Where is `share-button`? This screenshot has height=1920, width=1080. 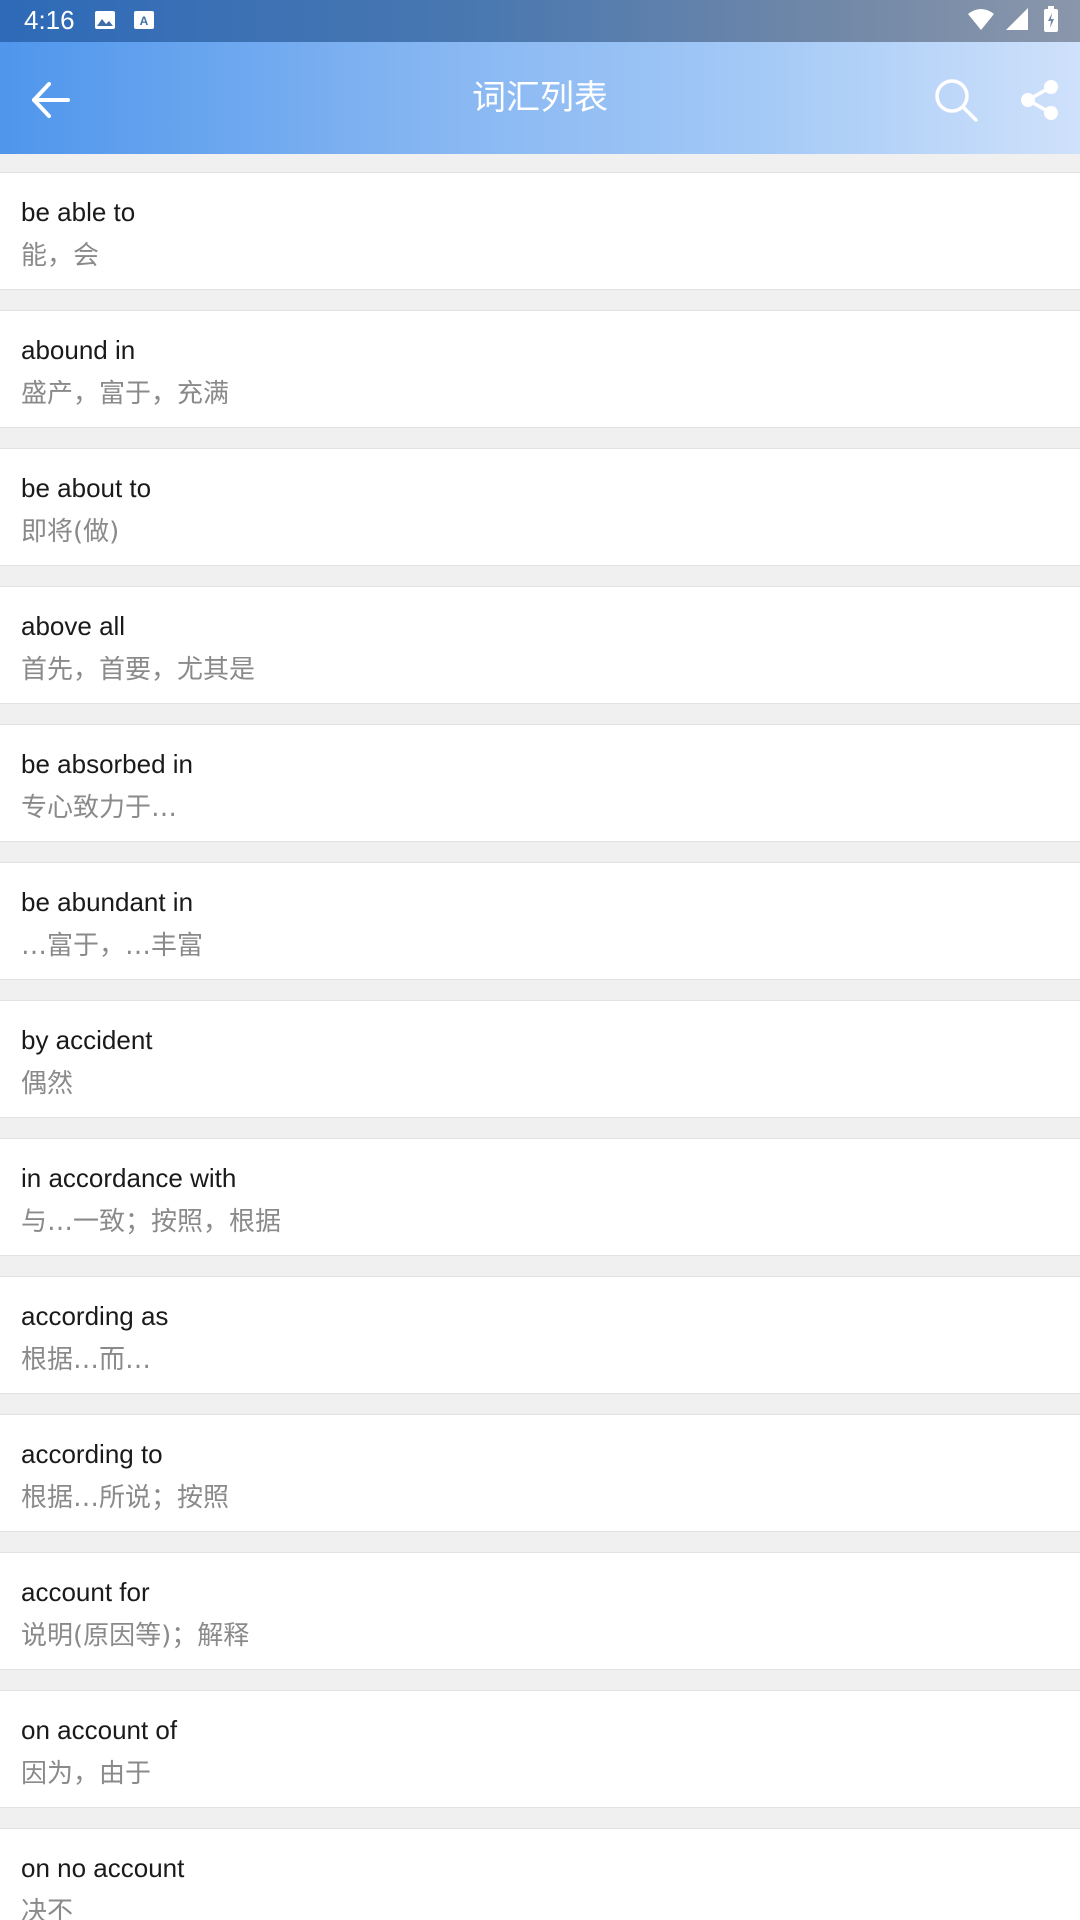
share-button is located at coordinates (1040, 100).